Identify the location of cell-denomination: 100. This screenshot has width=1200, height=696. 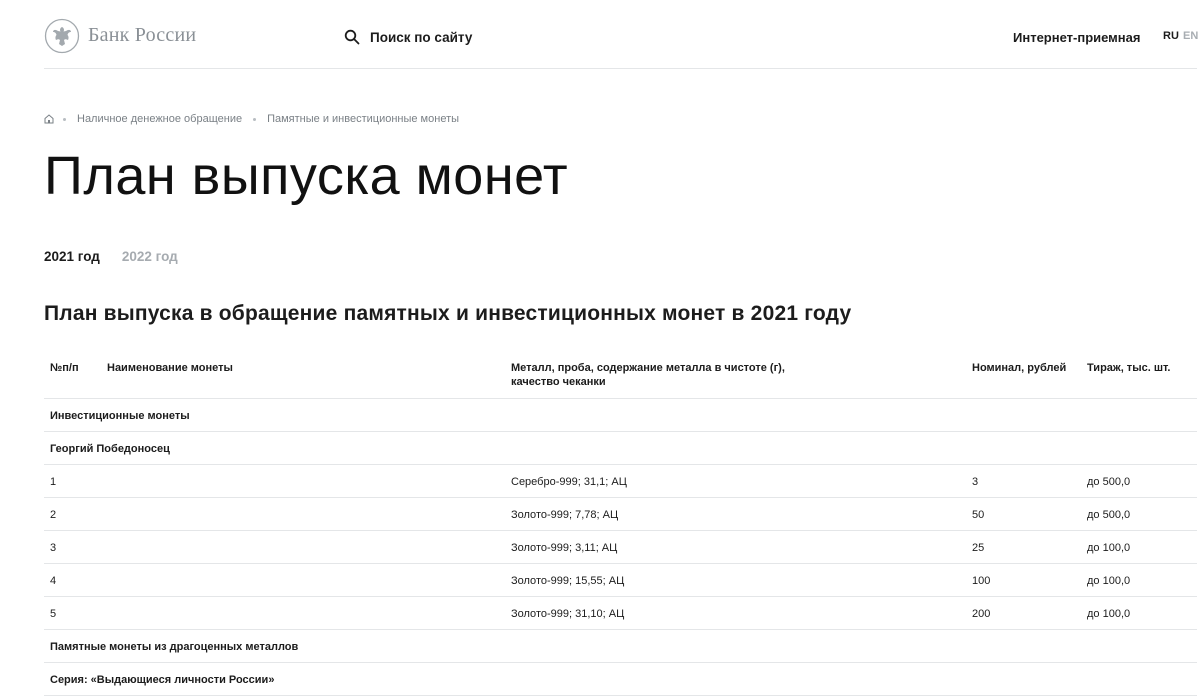
(981, 581).